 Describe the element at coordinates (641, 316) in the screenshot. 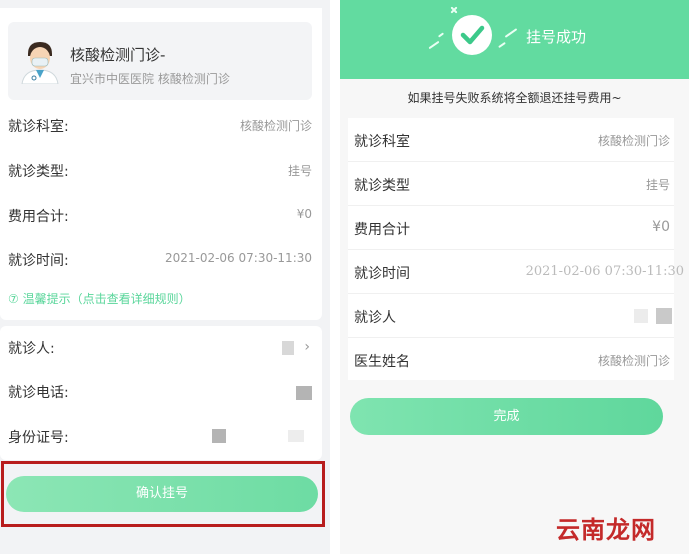

I see `patient-redacted` at that location.